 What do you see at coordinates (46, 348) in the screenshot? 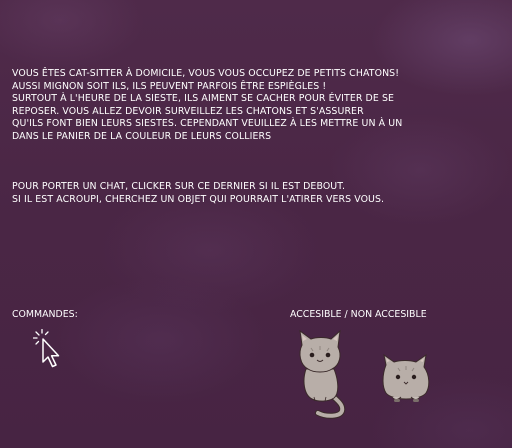
I see `click-cursor-icon` at bounding box center [46, 348].